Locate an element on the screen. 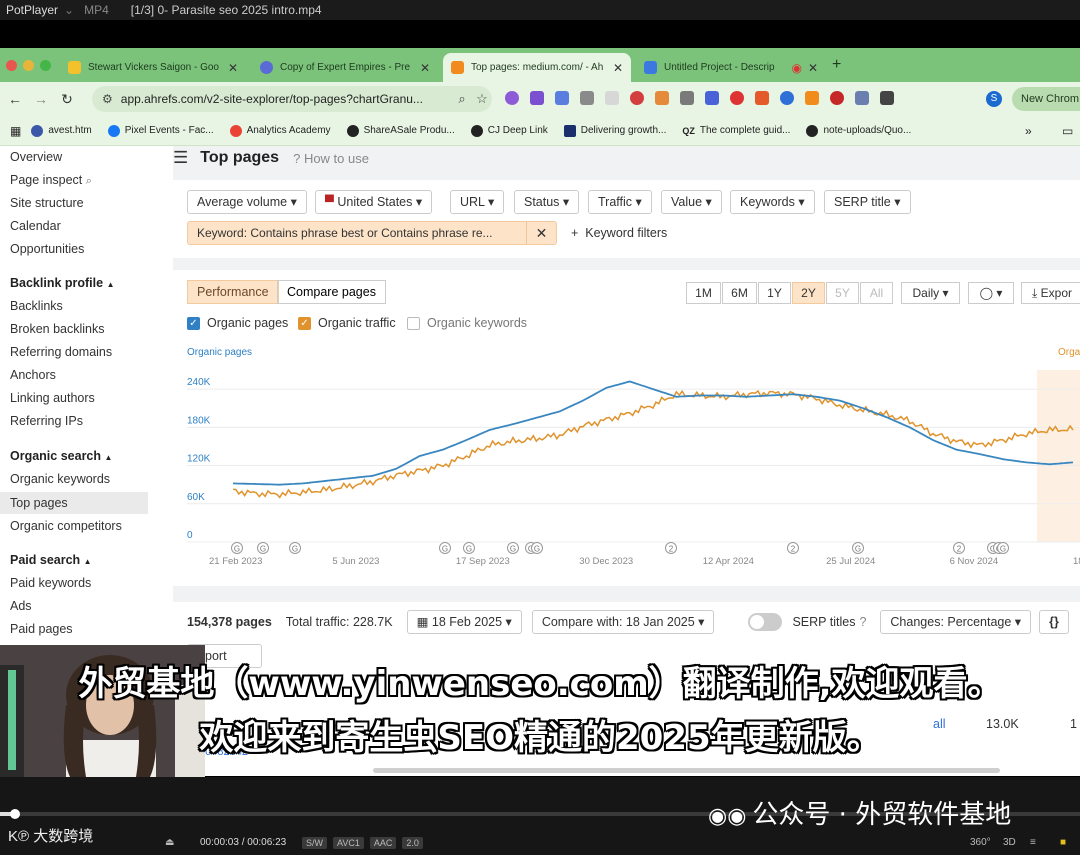 This screenshot has height=855, width=1080. range-5y: 5Y is located at coordinates (842, 293).